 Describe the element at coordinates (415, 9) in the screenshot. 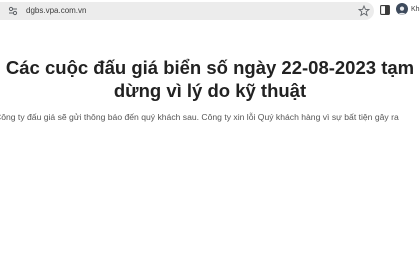

I see `profile-label: Kh` at that location.